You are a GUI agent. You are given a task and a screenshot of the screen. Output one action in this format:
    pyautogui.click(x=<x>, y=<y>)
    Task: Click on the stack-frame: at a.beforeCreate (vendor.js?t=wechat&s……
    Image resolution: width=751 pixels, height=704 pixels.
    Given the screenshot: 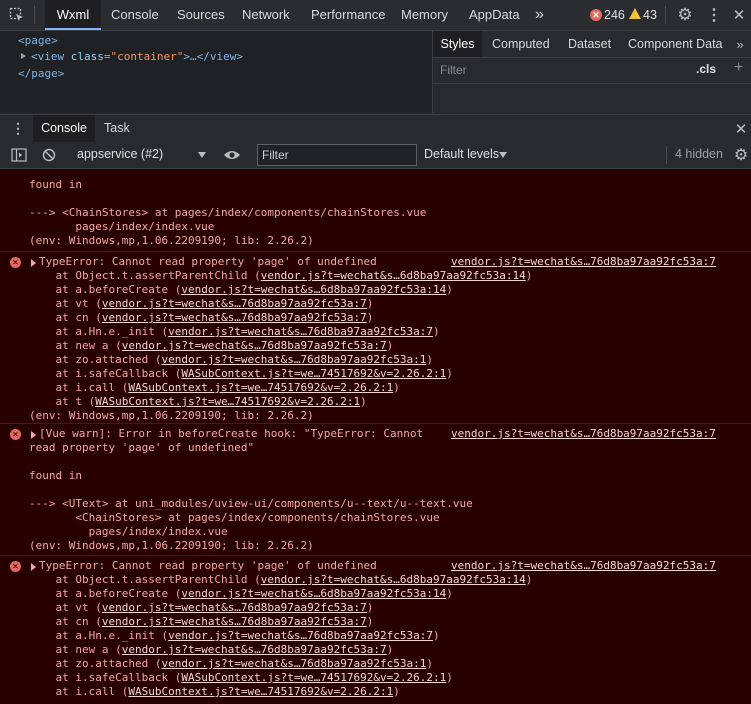 What is the action you would take?
    pyautogui.click(x=240, y=290)
    